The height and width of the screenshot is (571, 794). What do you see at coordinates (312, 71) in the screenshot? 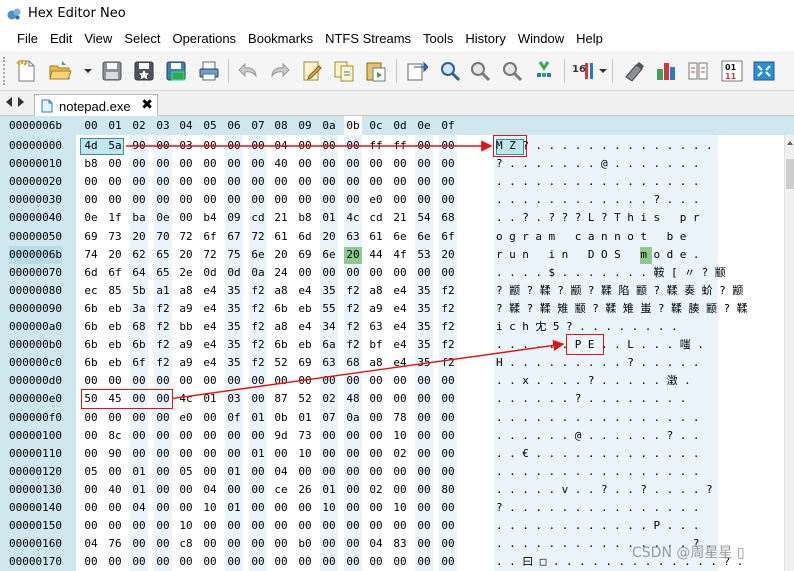
I see `edit-button` at bounding box center [312, 71].